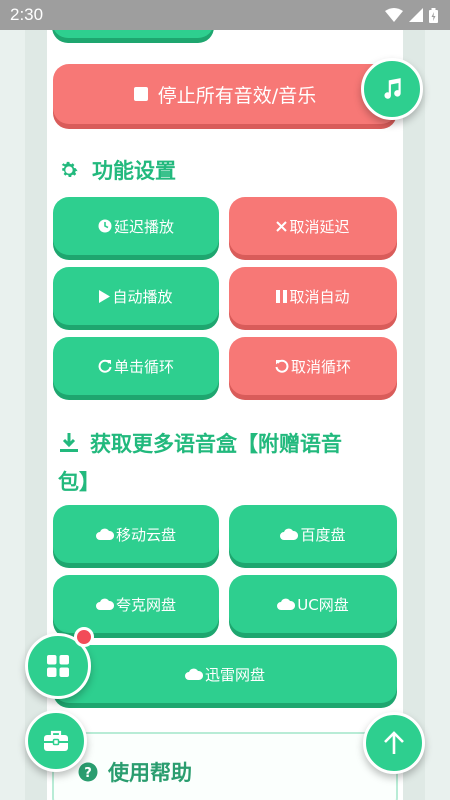 This screenshot has height=800, width=450. What do you see at coordinates (320, 366) in the screenshot?
I see `cancel-loop-label: 取消循环` at bounding box center [320, 366].